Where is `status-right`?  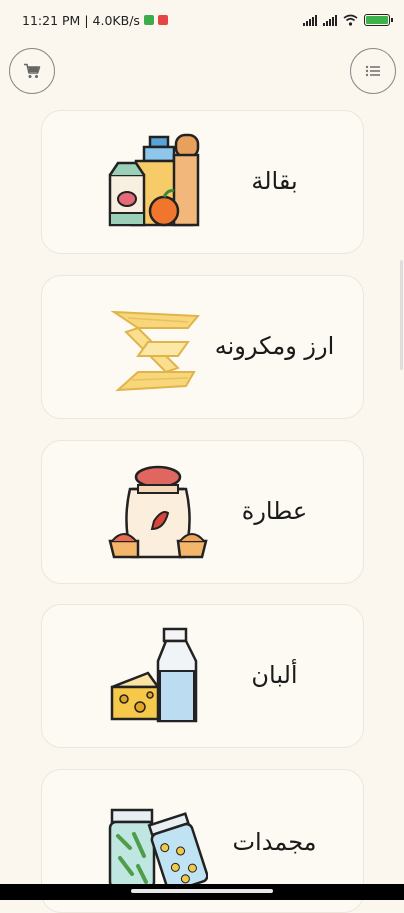
status-right is located at coordinates (348, 20).